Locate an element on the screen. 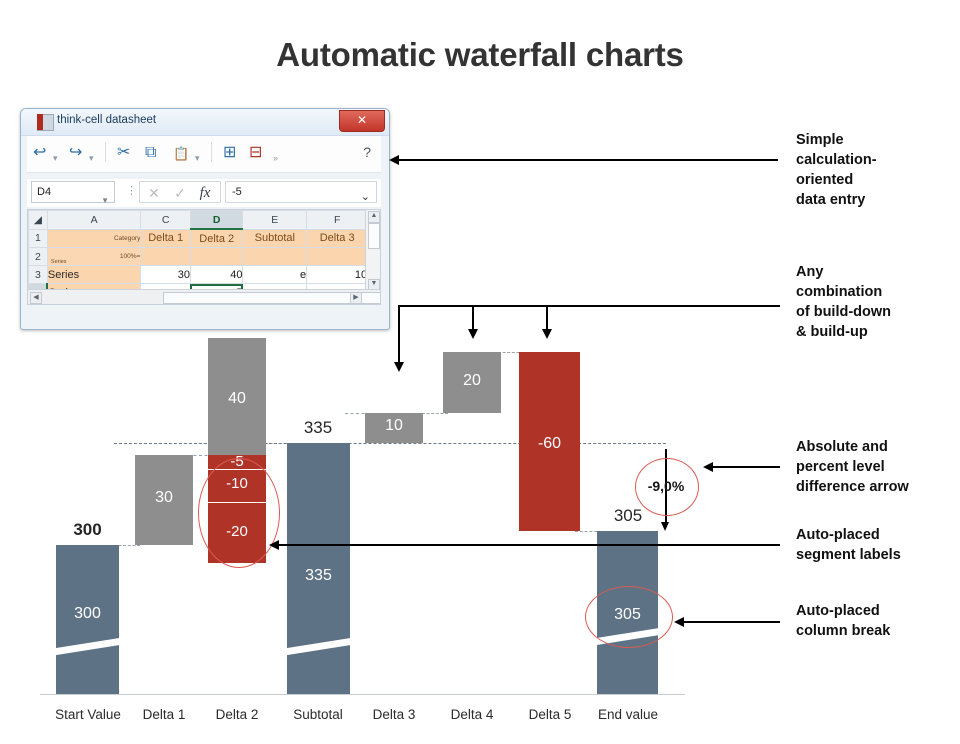 The image size is (960, 744). bar-delta-5: -60 is located at coordinates (549, 441).